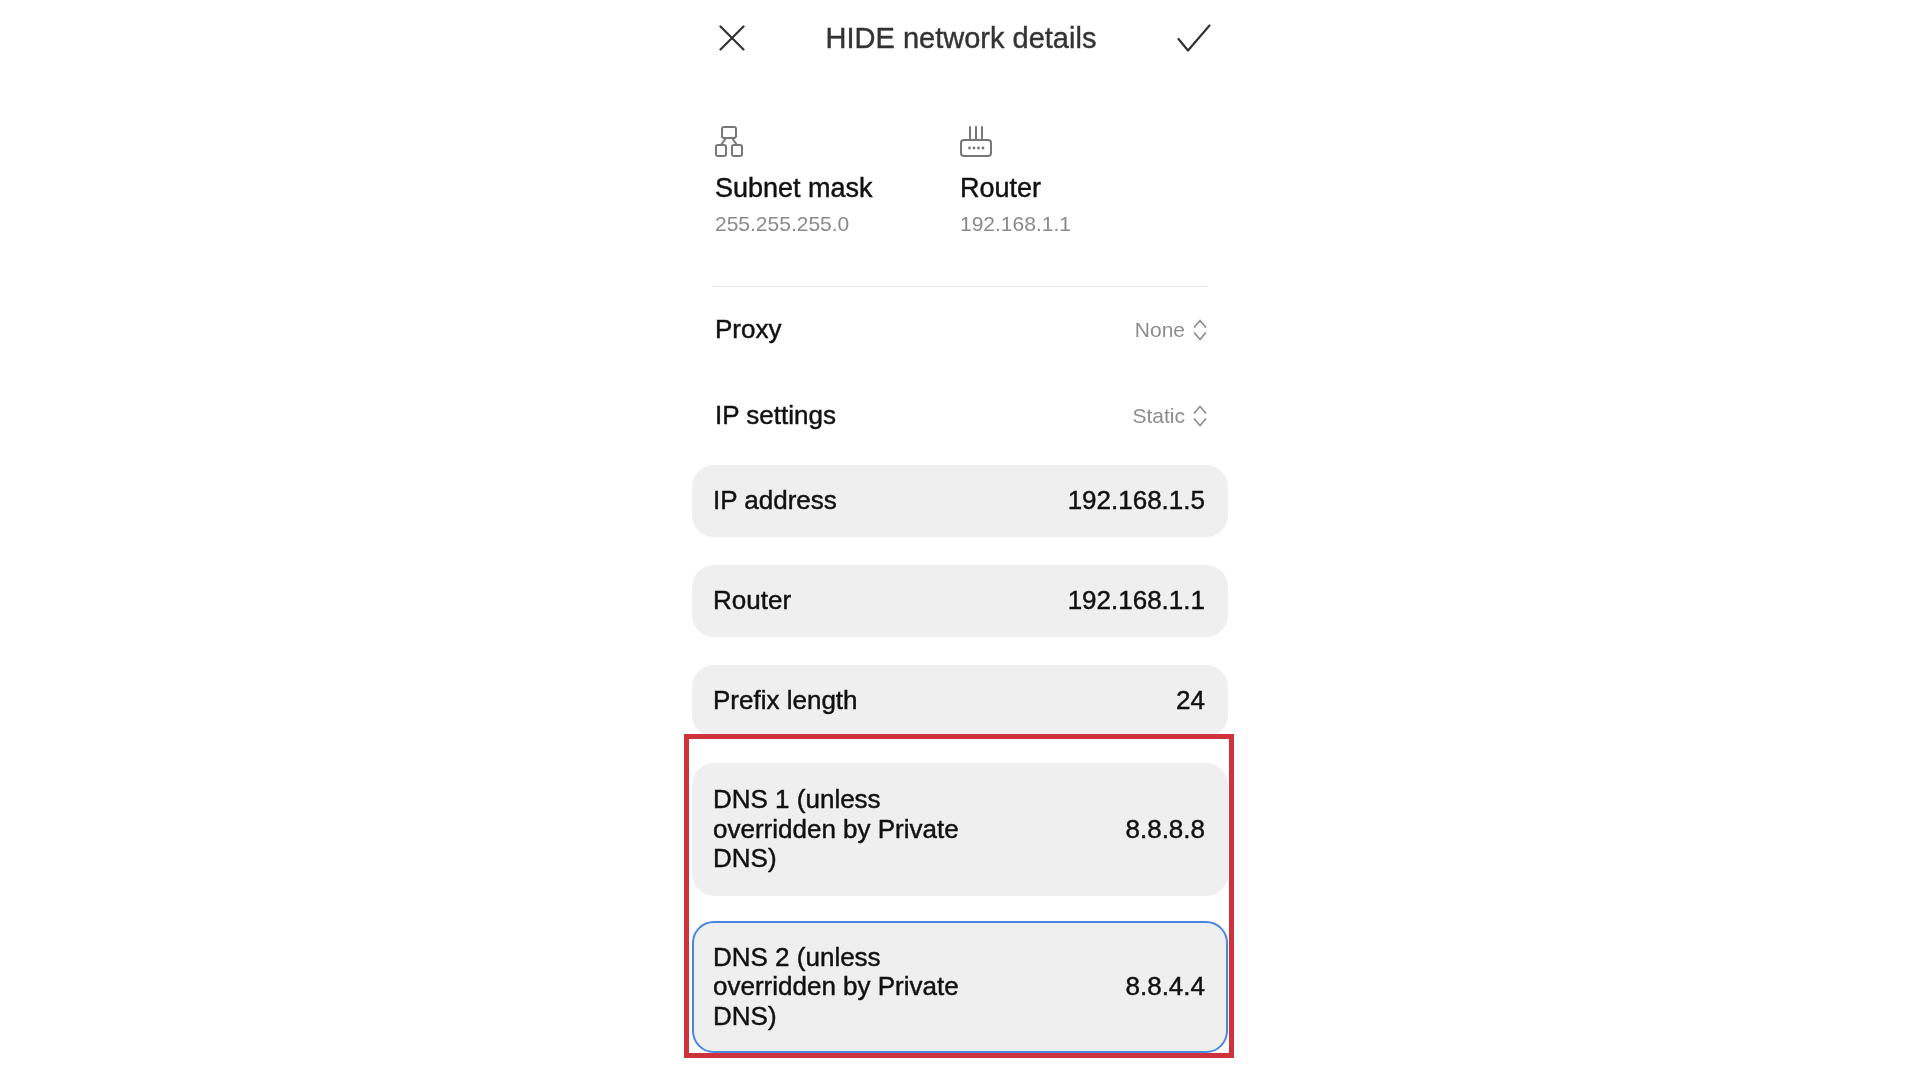 The height and width of the screenshot is (1080, 1920). What do you see at coordinates (1194, 38) in the screenshot?
I see `check-icon` at bounding box center [1194, 38].